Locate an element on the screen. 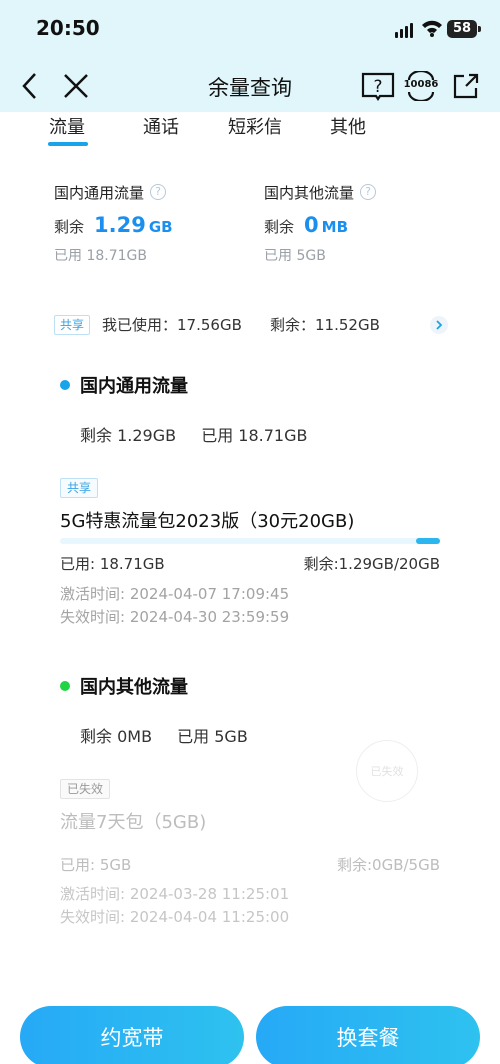  summary-other: 国内其他流量 ? 剩余 0 MB 已用 5GB is located at coordinates (320, 222).